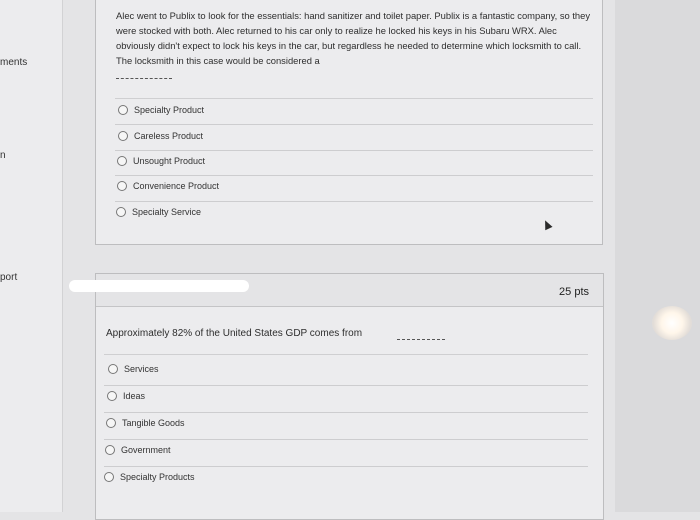 The height and width of the screenshot is (520, 700). Describe the element at coordinates (657, 256) in the screenshot. I see `right-panel` at that location.